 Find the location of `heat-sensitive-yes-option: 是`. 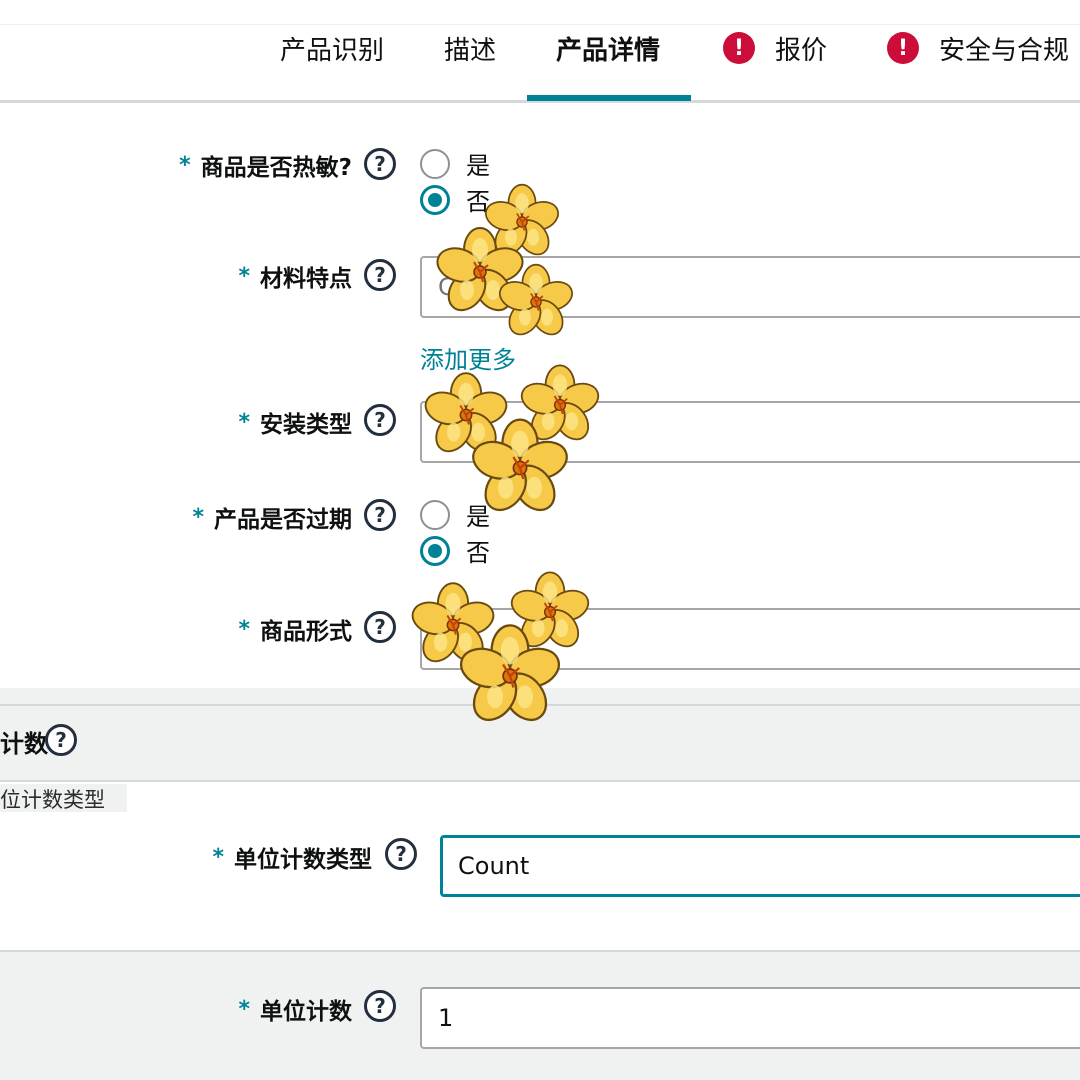

heat-sensitive-yes-option: 是 is located at coordinates (455, 163).